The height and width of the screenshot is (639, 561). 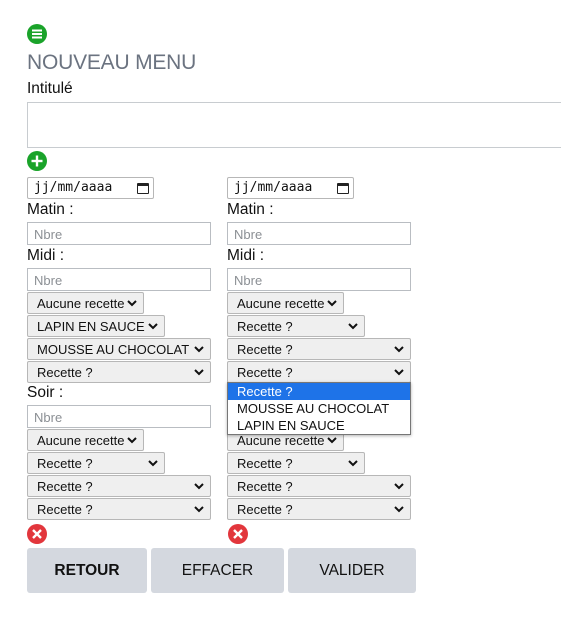 I want to click on soir-label: Soir :, so click(x=45, y=392).